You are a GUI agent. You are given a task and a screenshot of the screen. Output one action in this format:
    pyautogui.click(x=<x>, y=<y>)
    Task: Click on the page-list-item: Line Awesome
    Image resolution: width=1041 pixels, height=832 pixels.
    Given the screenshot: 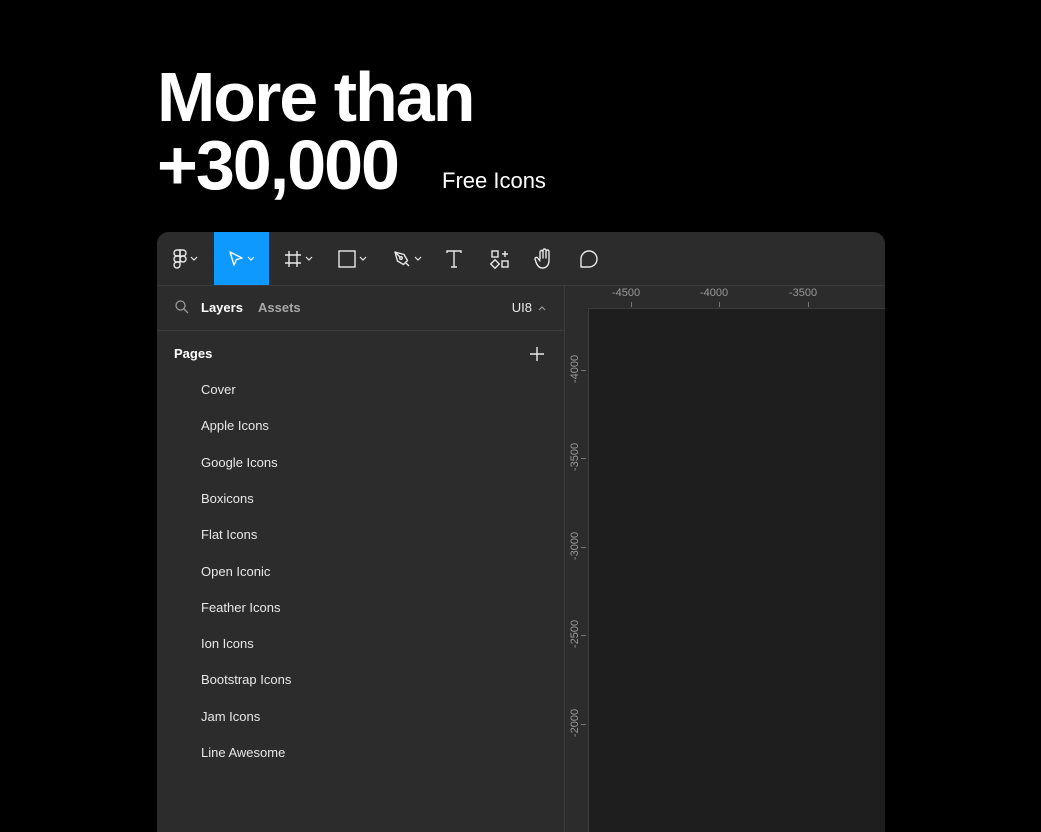 What is the action you would take?
    pyautogui.click(x=243, y=752)
    